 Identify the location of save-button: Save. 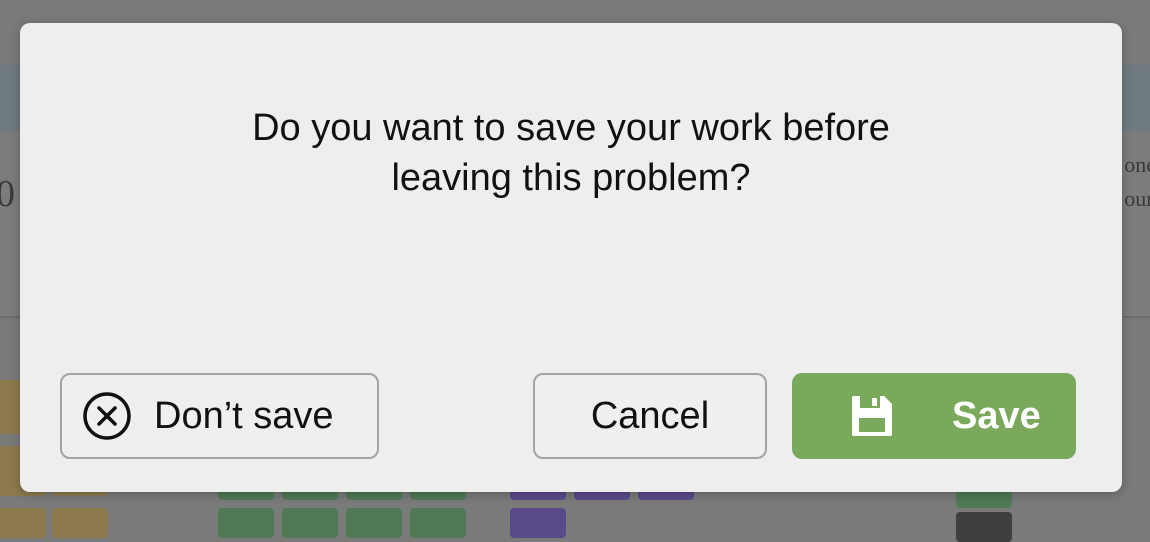
(934, 416).